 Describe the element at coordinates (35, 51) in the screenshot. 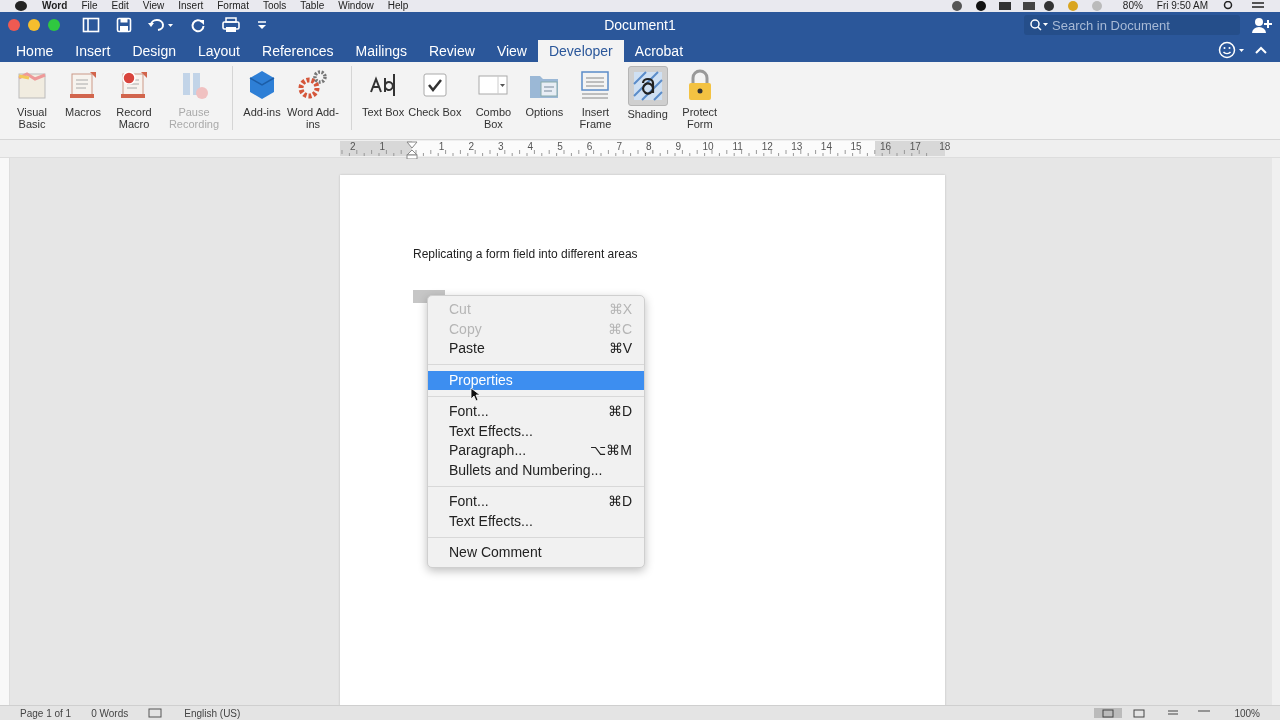

I see `ribbon-tab: Home` at that location.